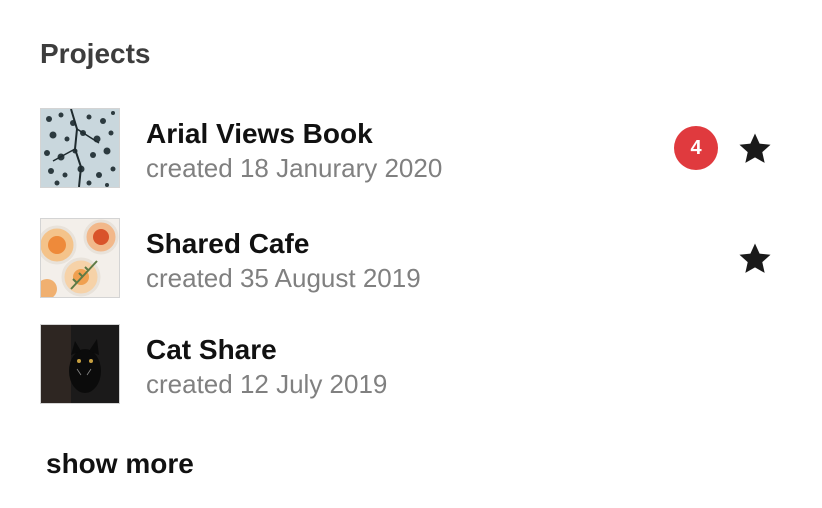 This screenshot has height=508, width=822. I want to click on show-more-button: show more, so click(120, 464).